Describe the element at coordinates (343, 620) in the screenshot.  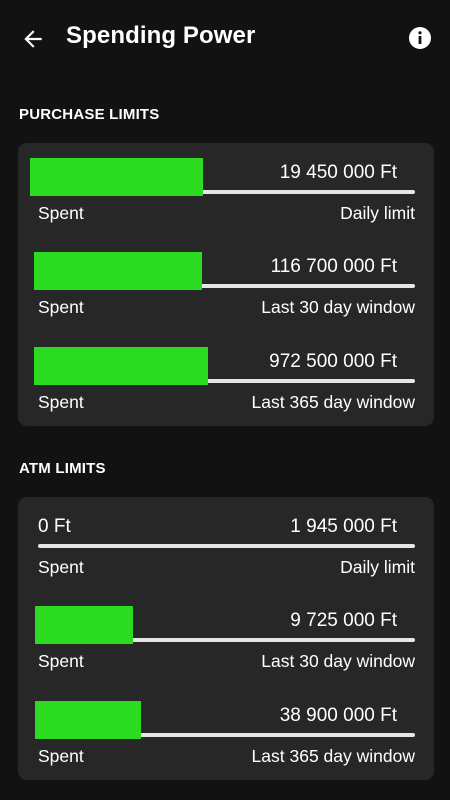
I see `limit-amount: 9 725 000 Ft` at that location.